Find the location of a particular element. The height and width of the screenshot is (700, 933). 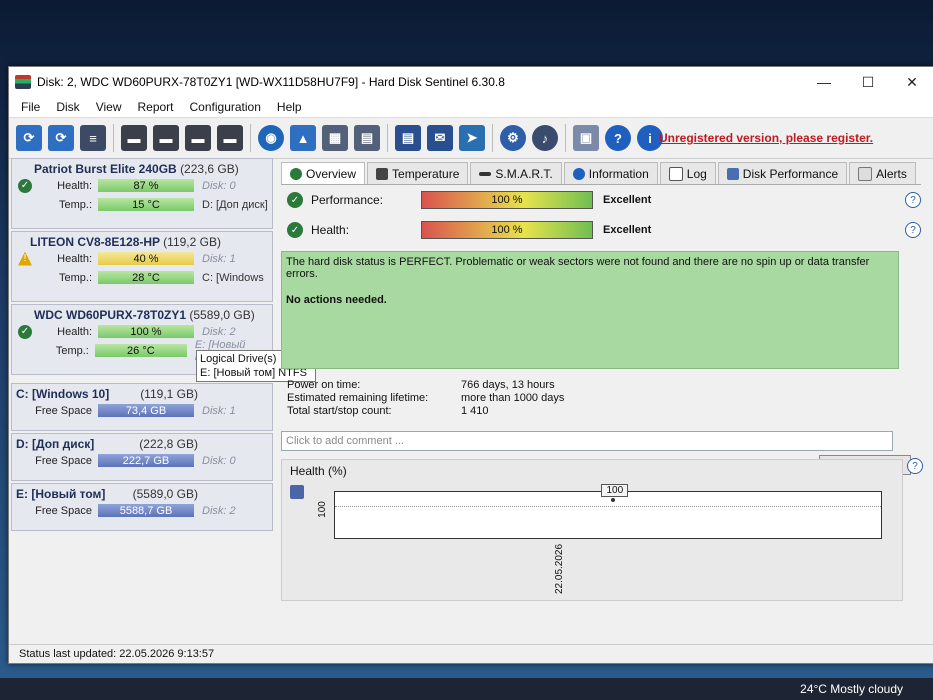

send-icon: ➤ is located at coordinates (472, 138).